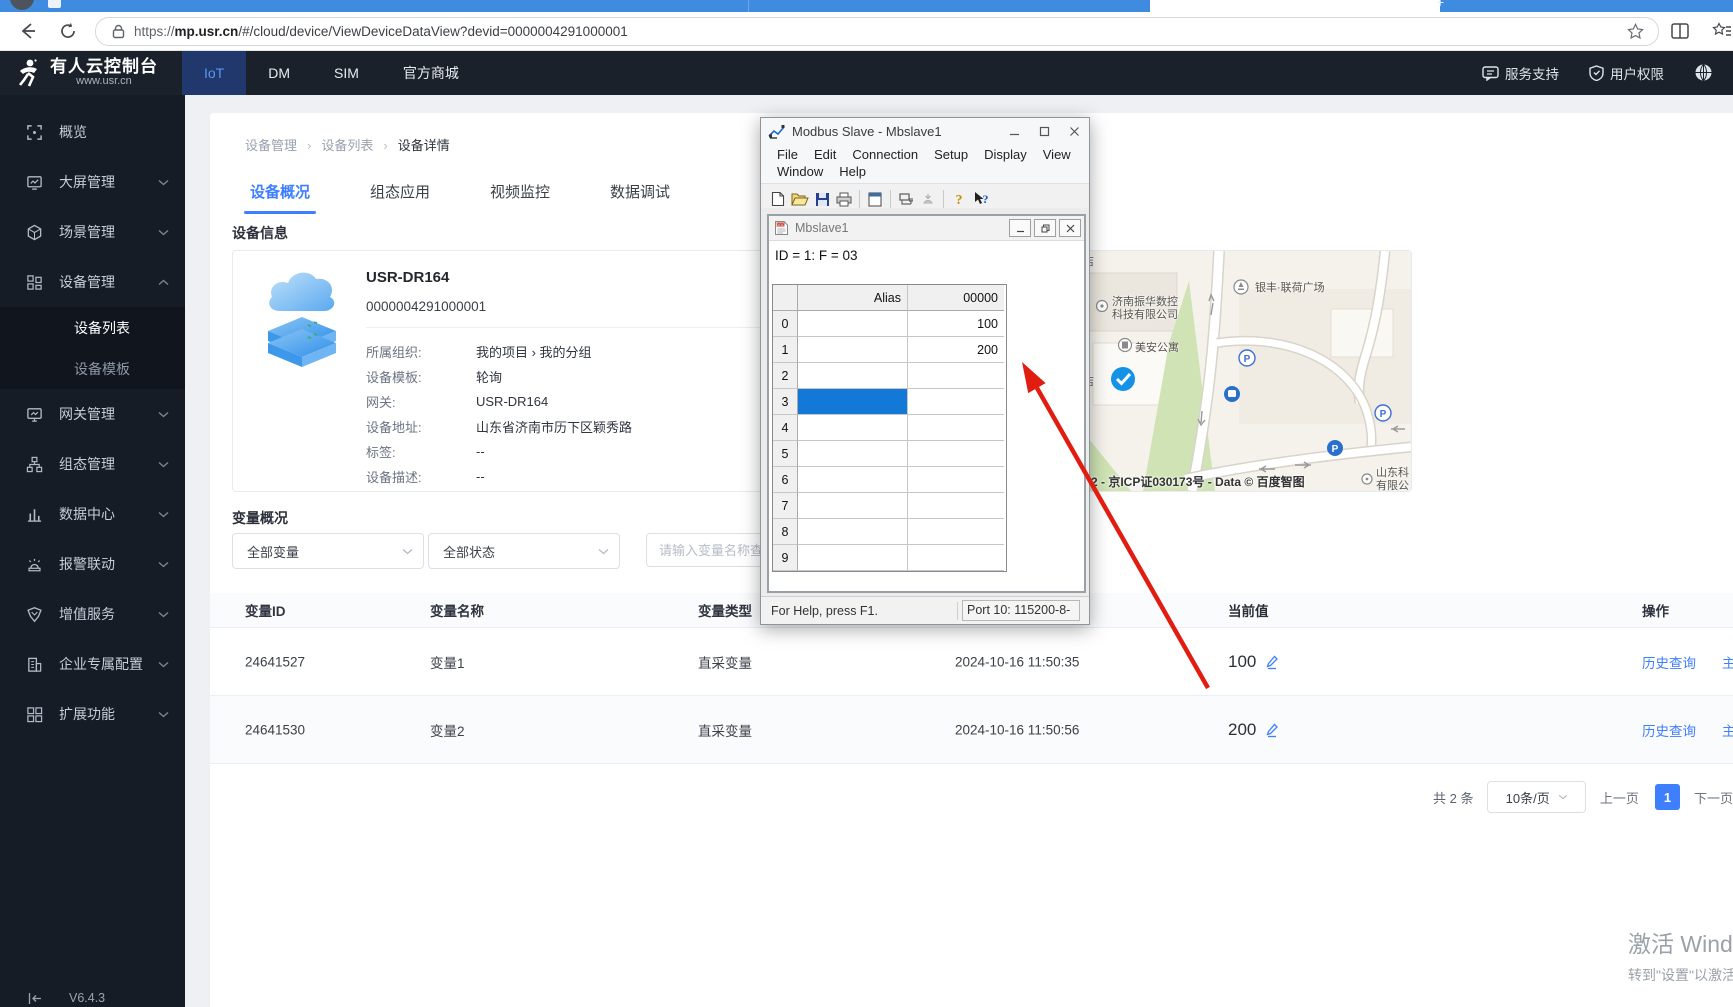 The height and width of the screenshot is (1007, 1733). What do you see at coordinates (1014, 131) in the screenshot?
I see `minimize-icon` at bounding box center [1014, 131].